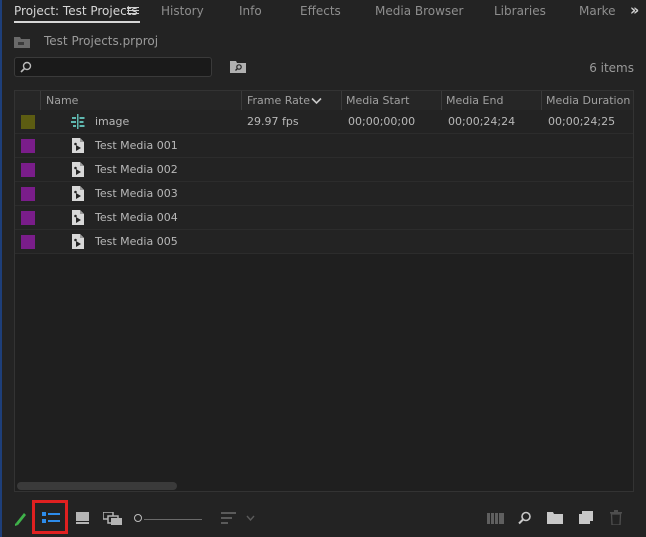 The width and height of the screenshot is (646, 537). What do you see at coordinates (586, 517) in the screenshot?
I see `new-item-icon` at bounding box center [586, 517].